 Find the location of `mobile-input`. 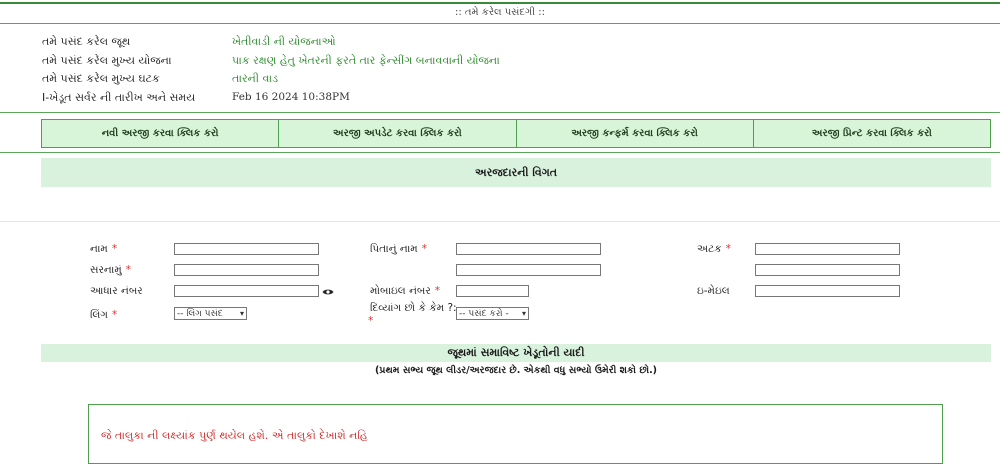

mobile-input is located at coordinates (492, 291).